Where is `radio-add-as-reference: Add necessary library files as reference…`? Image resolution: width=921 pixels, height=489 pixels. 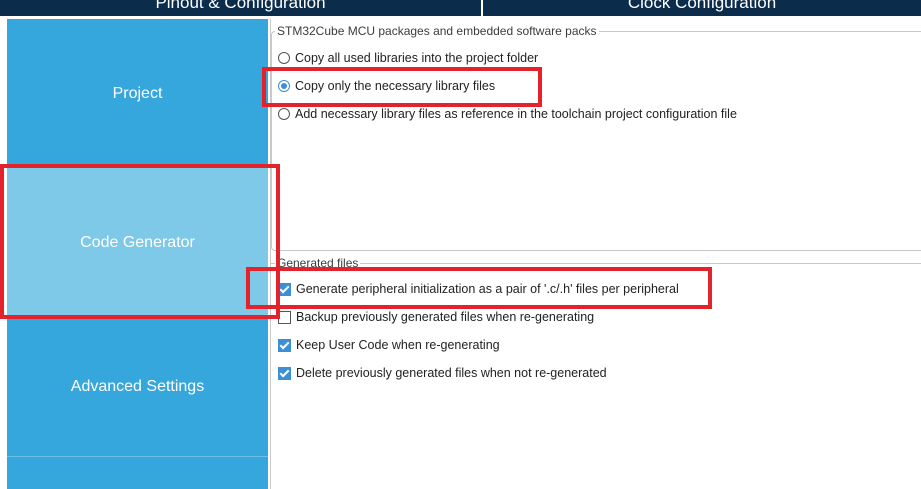
radio-add-as-reference: Add necessary library files as reference… is located at coordinates (507, 114).